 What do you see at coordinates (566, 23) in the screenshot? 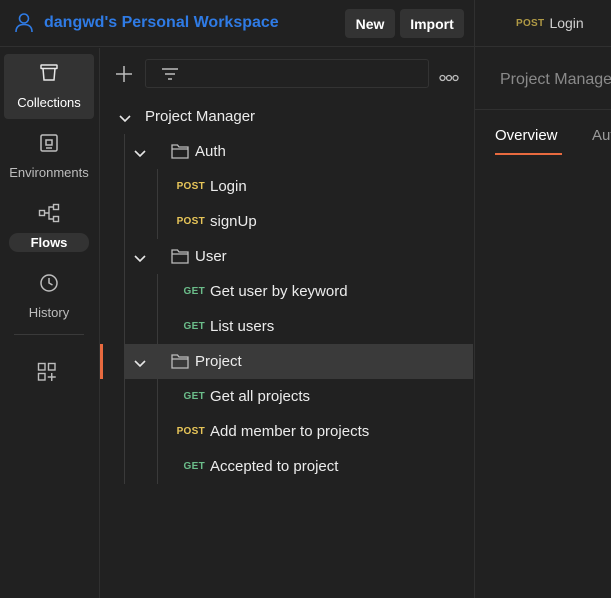
I see `request-tab-name: Login` at bounding box center [566, 23].